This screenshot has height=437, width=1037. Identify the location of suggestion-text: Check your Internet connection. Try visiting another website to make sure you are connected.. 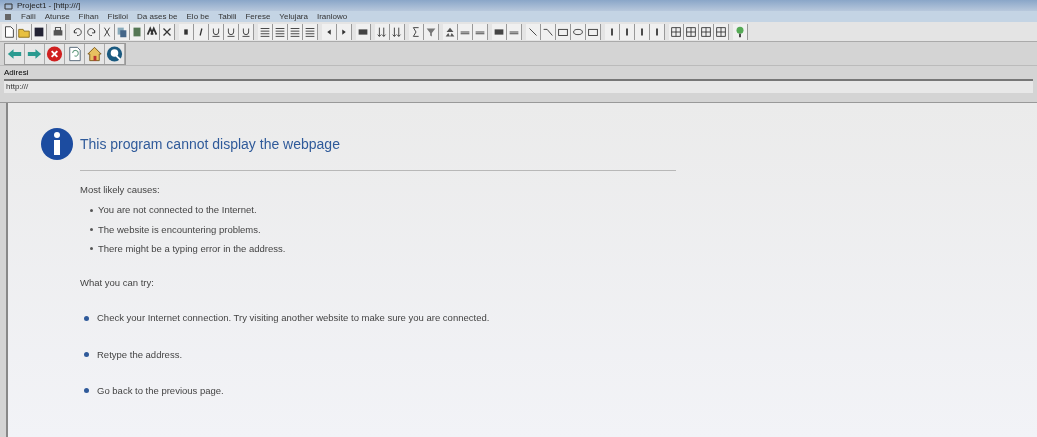
(293, 318).